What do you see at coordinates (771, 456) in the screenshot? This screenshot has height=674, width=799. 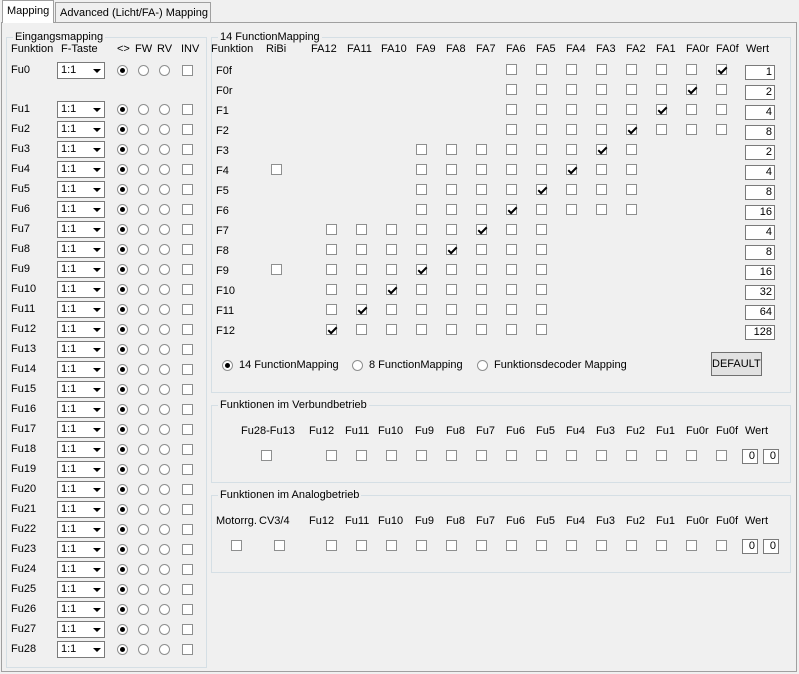 I see `verbund-wert-field: 0` at bounding box center [771, 456].